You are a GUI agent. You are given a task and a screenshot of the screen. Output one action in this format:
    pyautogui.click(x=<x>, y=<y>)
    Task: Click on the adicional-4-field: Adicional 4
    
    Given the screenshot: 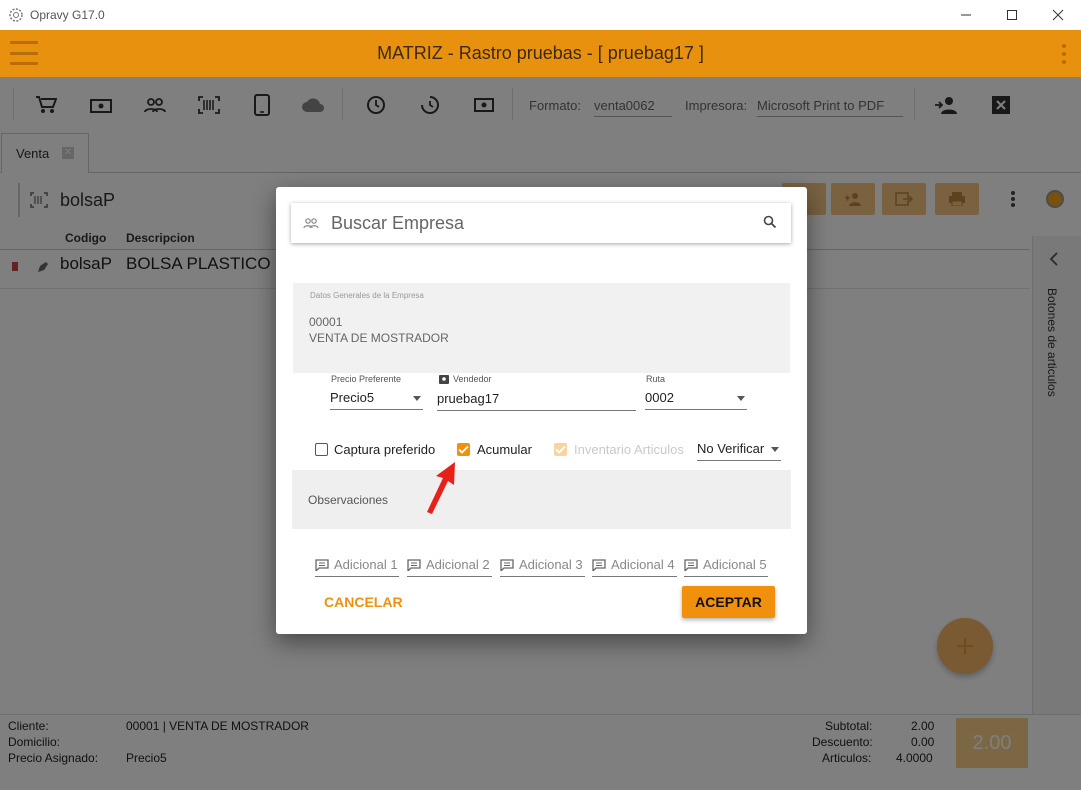 What is the action you would take?
    pyautogui.click(x=634, y=565)
    